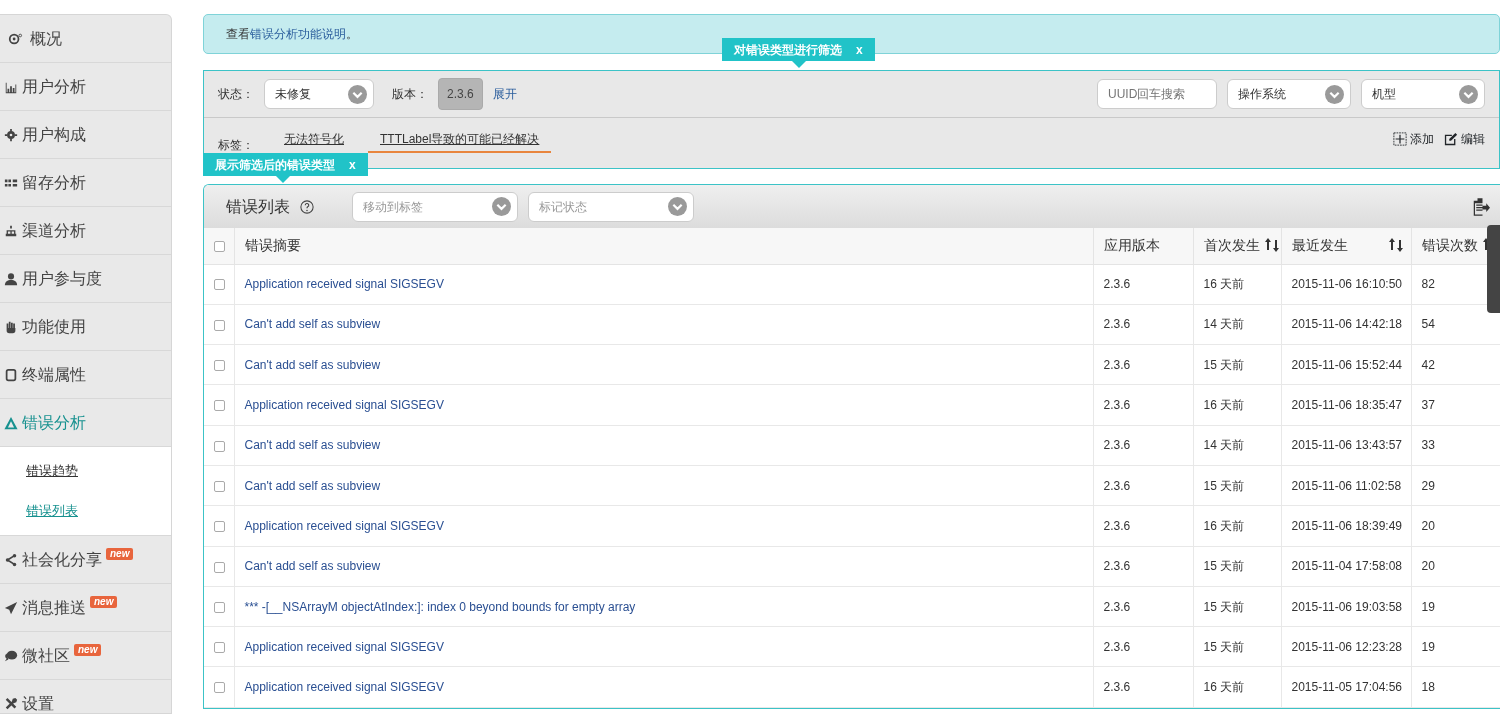  What do you see at coordinates (85, 511) in the screenshot?
I see `sidebar-subitem: 错误列表` at bounding box center [85, 511].